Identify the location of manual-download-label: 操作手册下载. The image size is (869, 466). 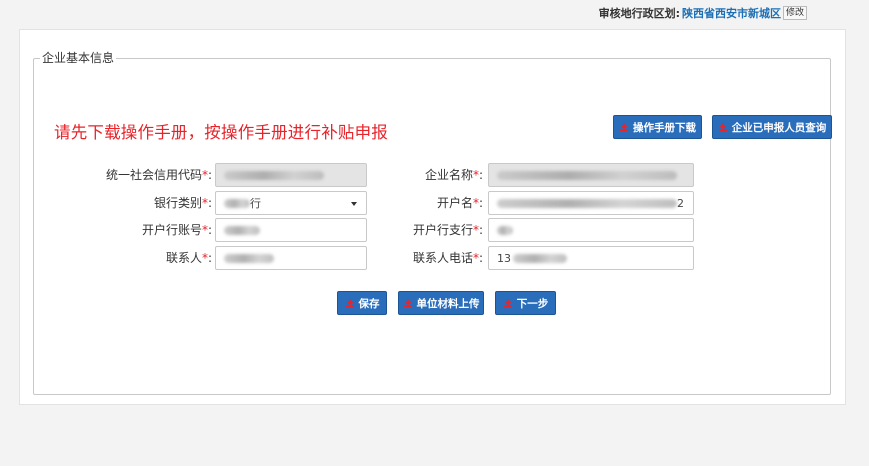
(664, 127).